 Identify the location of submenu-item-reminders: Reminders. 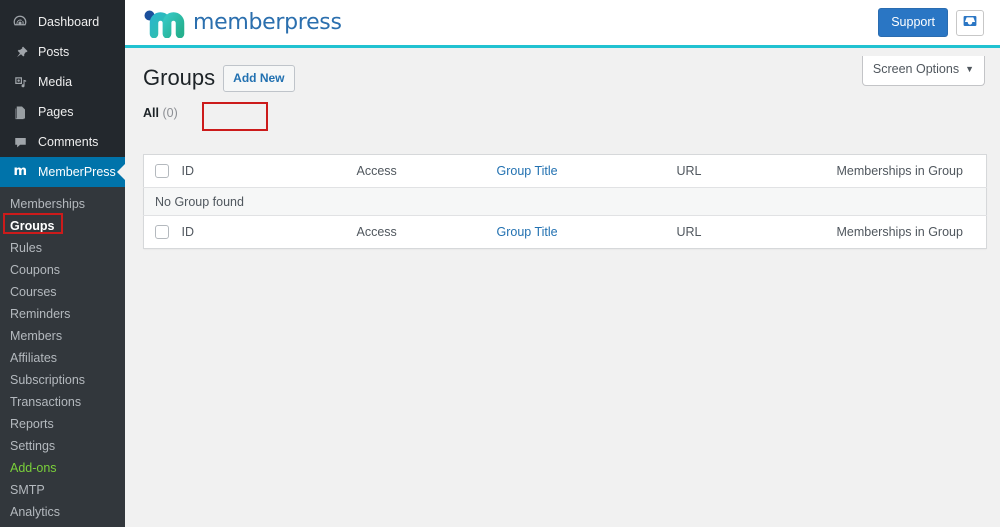
(62, 314).